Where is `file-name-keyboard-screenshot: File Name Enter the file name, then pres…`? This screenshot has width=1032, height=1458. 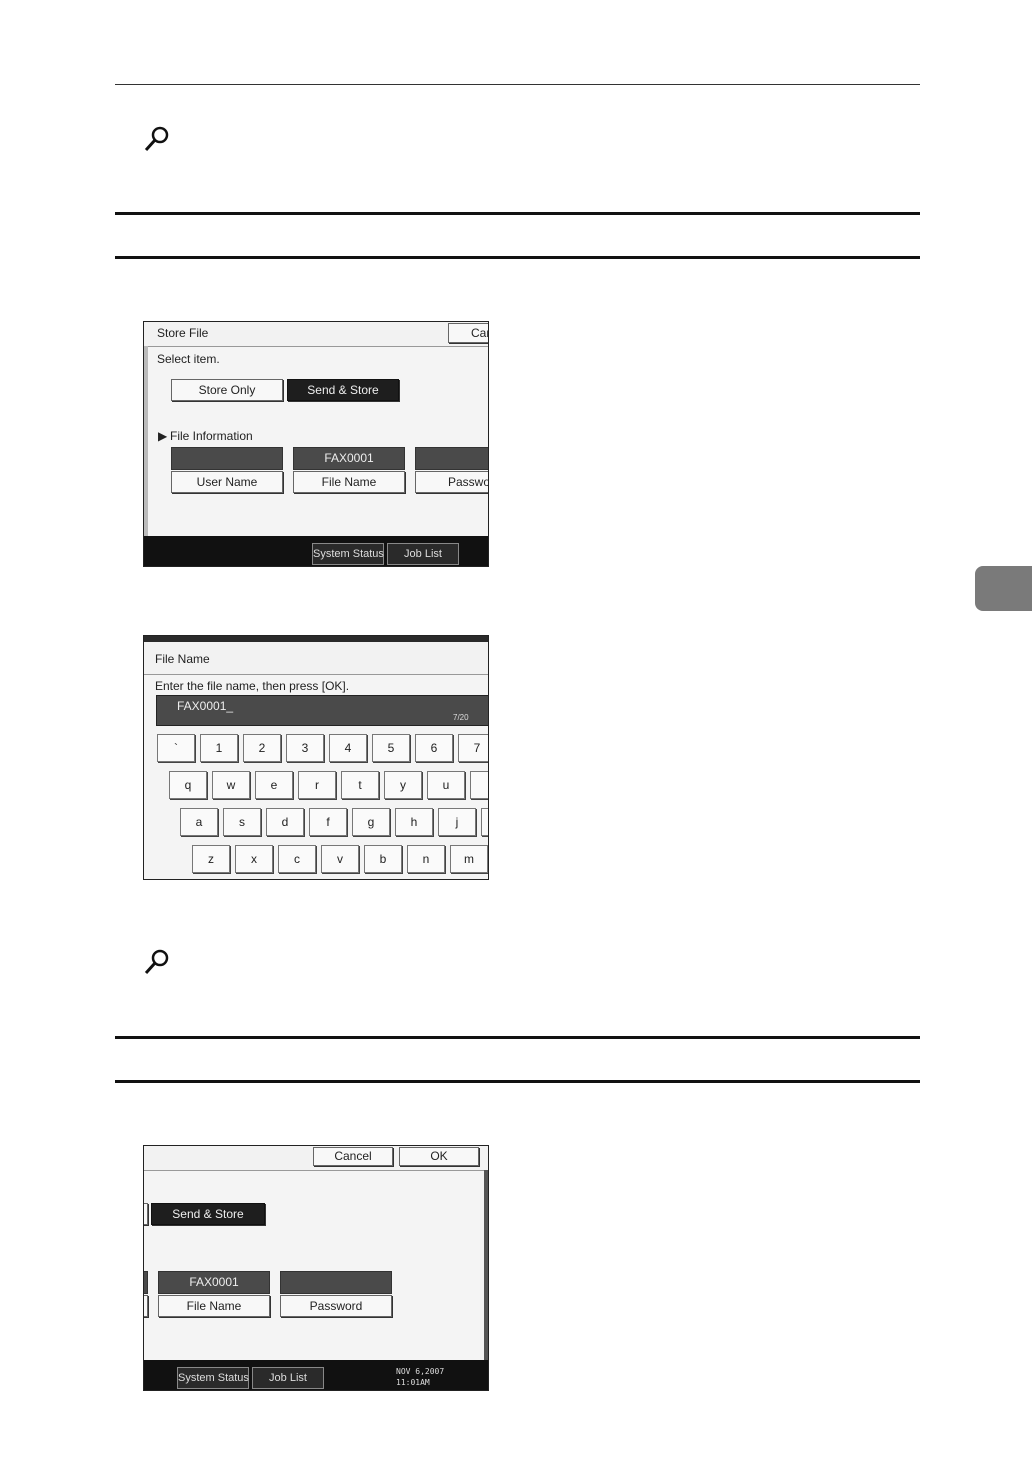
file-name-keyboard-screenshot: File Name Enter the file name, then pres… is located at coordinates (316, 757).